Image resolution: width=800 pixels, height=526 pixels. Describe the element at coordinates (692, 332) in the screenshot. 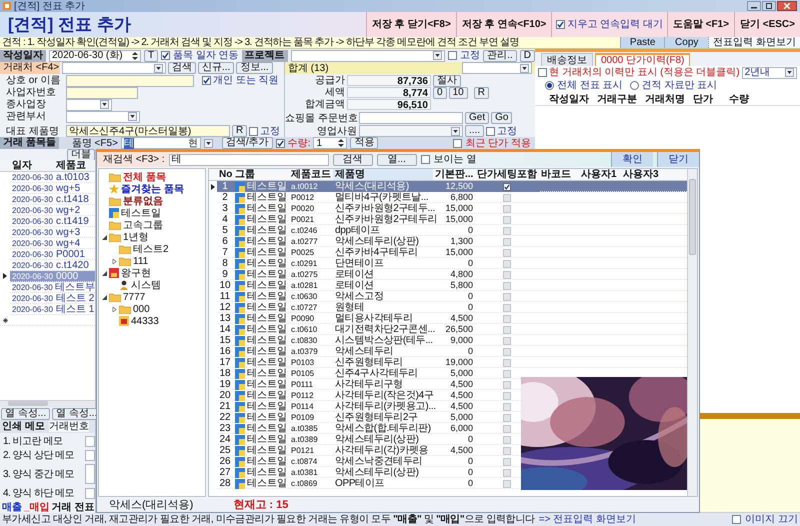

I see `vertical-scrollbar` at that location.